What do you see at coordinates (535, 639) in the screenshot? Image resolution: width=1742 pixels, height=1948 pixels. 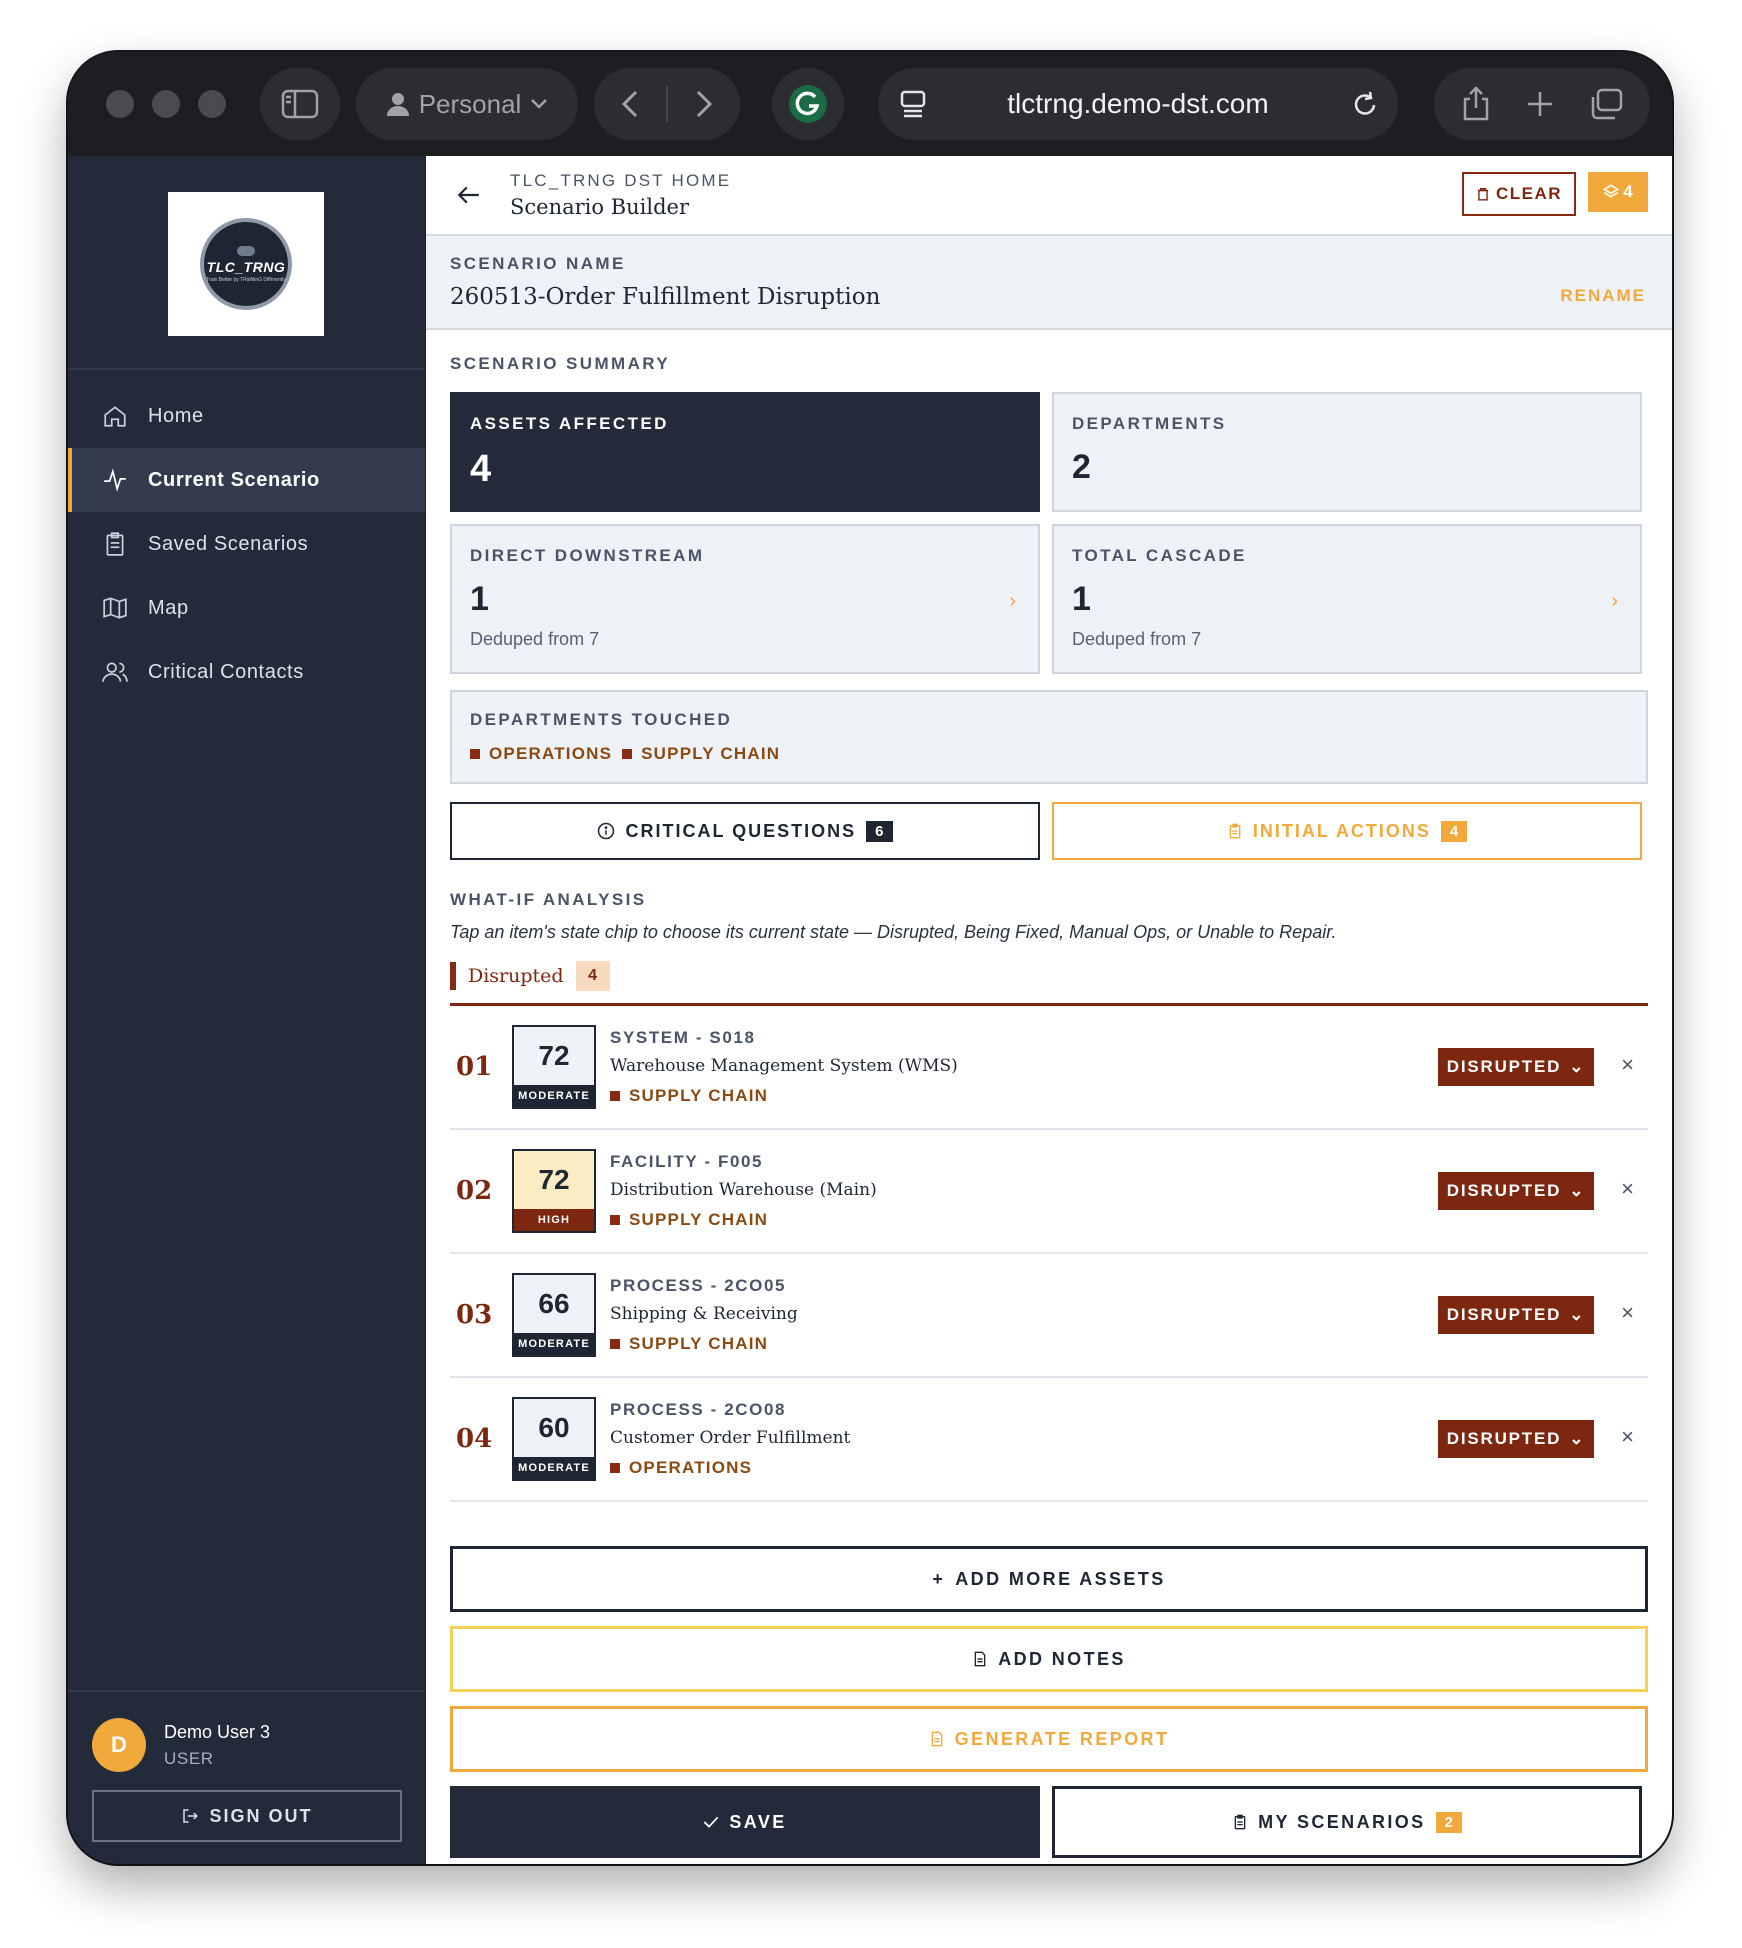 I see `card-subtext: Deduped from 7` at bounding box center [535, 639].